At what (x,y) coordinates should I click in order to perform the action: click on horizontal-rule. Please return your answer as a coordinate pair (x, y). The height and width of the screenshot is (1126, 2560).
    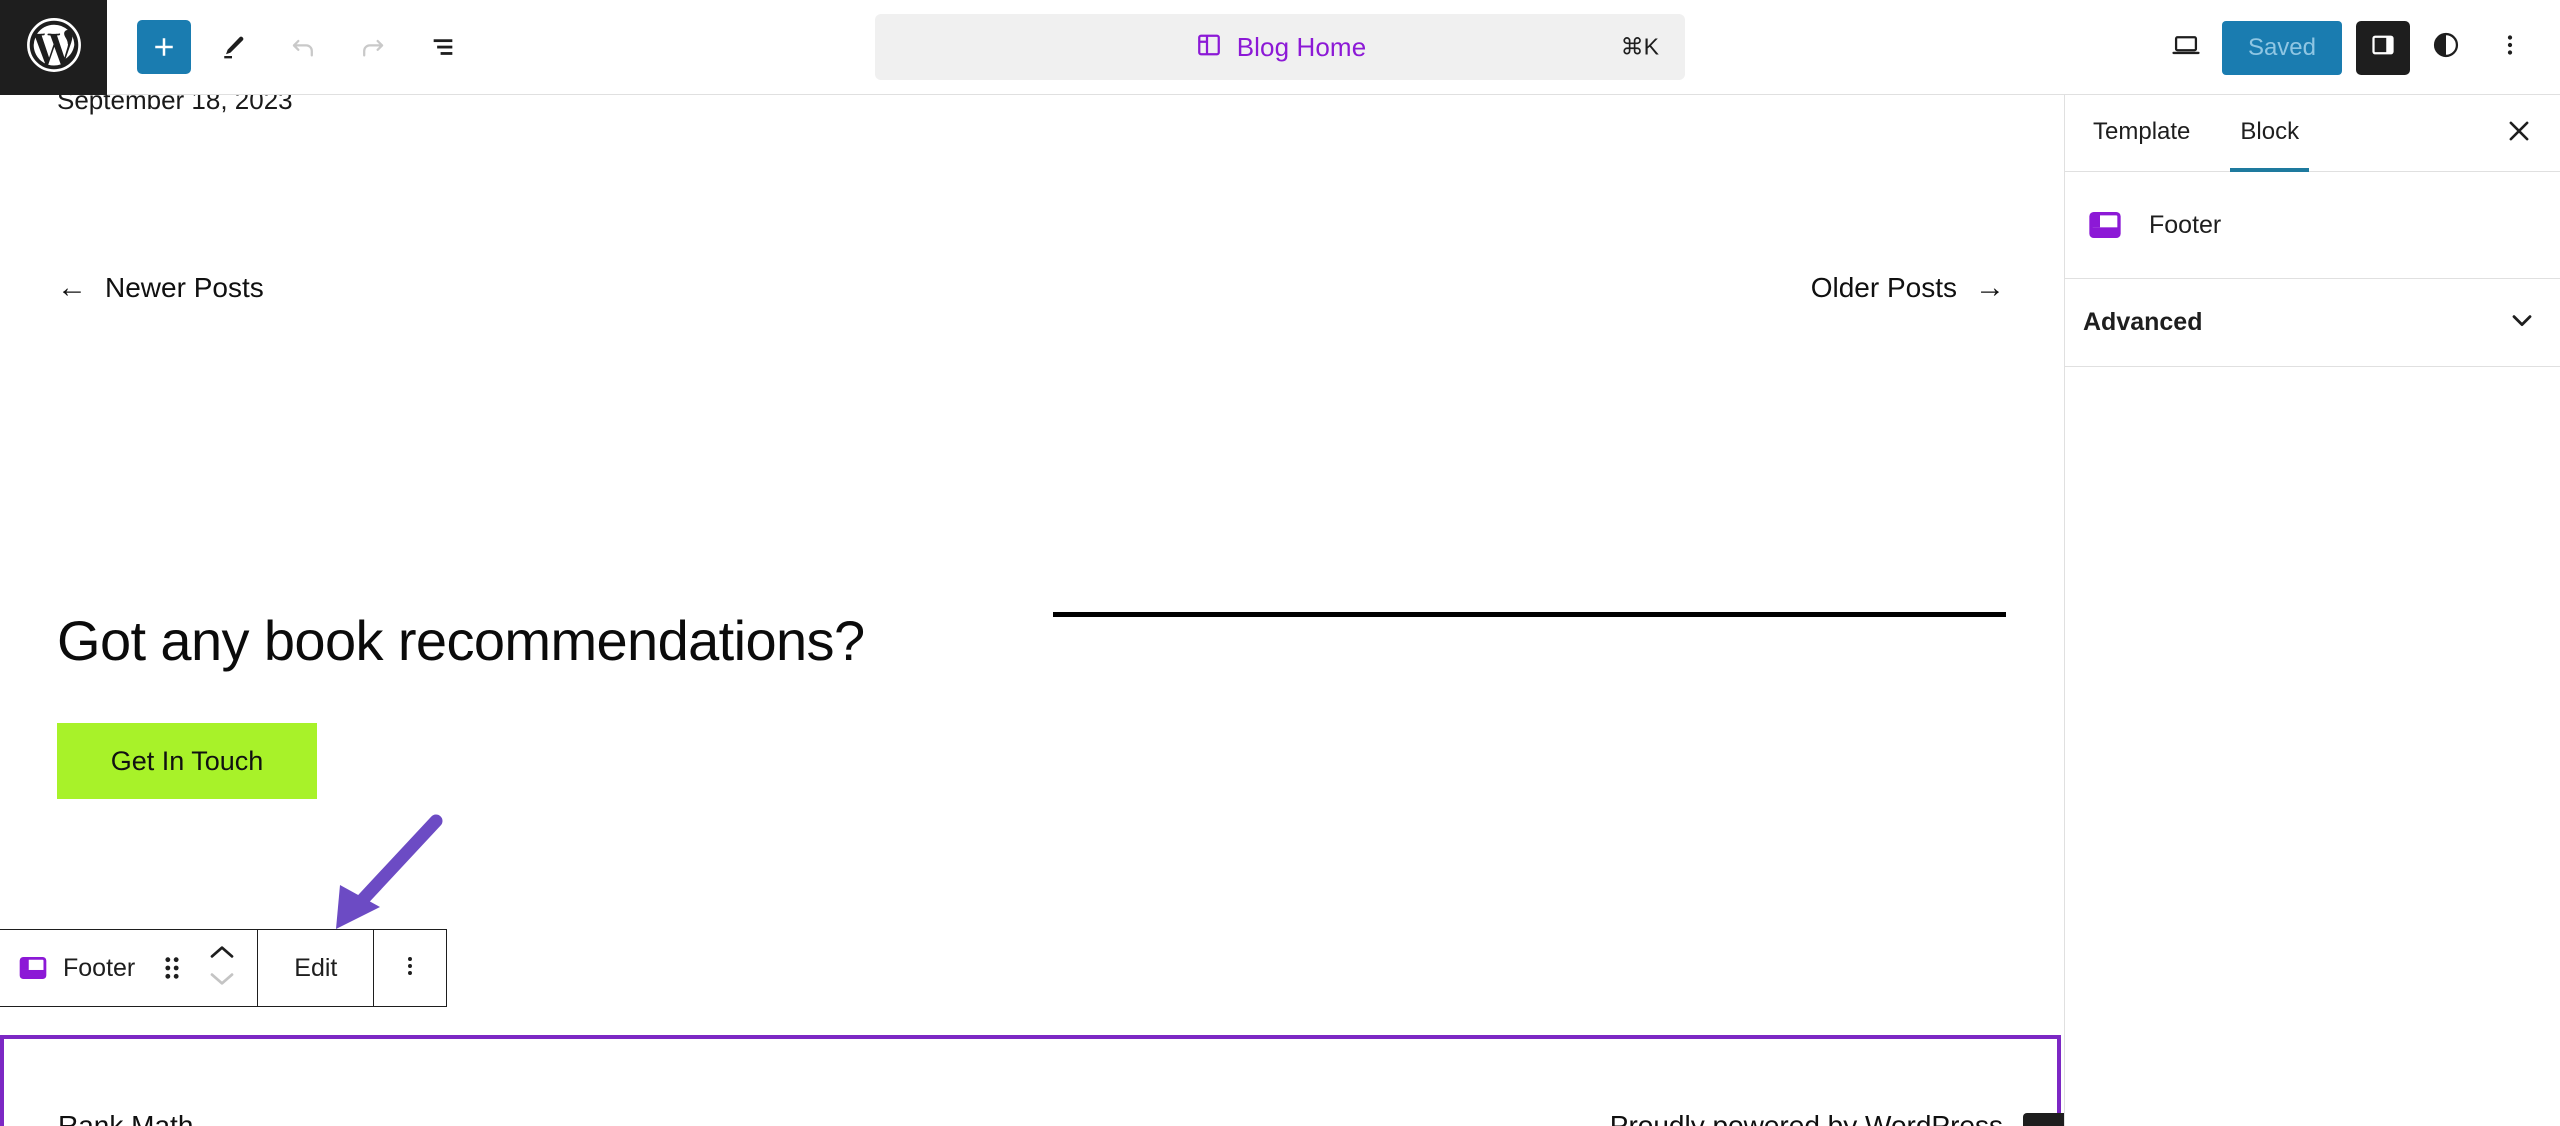
    Looking at the image, I should click on (1529, 614).